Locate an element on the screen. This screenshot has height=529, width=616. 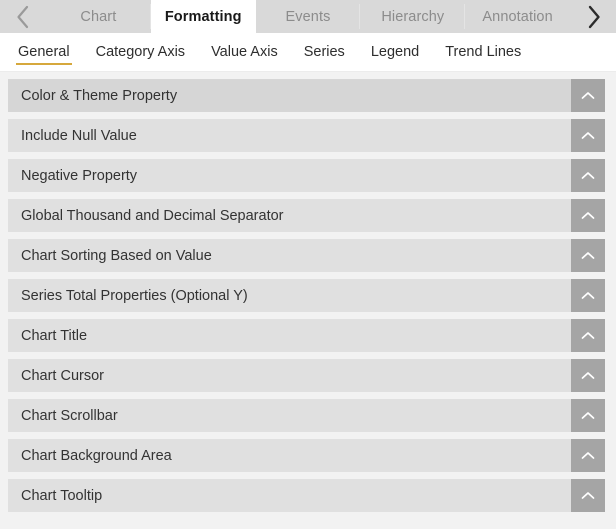
subtab-trend-lines-label: Trend Lines is located at coordinates (483, 52).